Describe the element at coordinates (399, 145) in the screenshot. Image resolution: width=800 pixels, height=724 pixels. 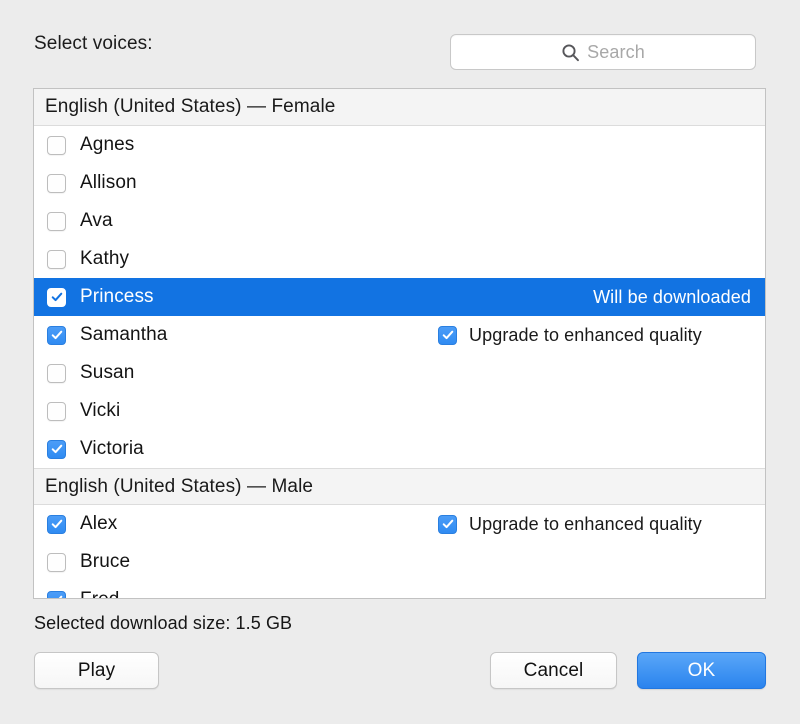
I see `voice-row: Agnes` at that location.